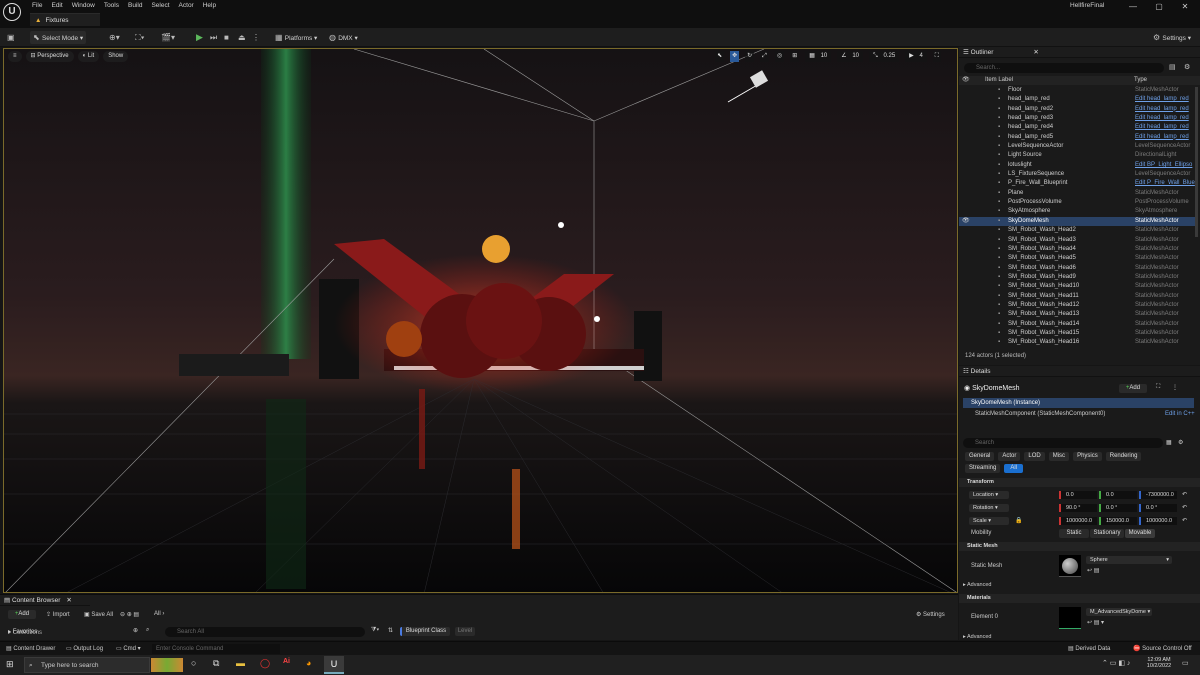 The height and width of the screenshot is (675, 1200). Describe the element at coordinates (114, 37) in the screenshot. I see `add-content-icon: ⊕▾` at that location.